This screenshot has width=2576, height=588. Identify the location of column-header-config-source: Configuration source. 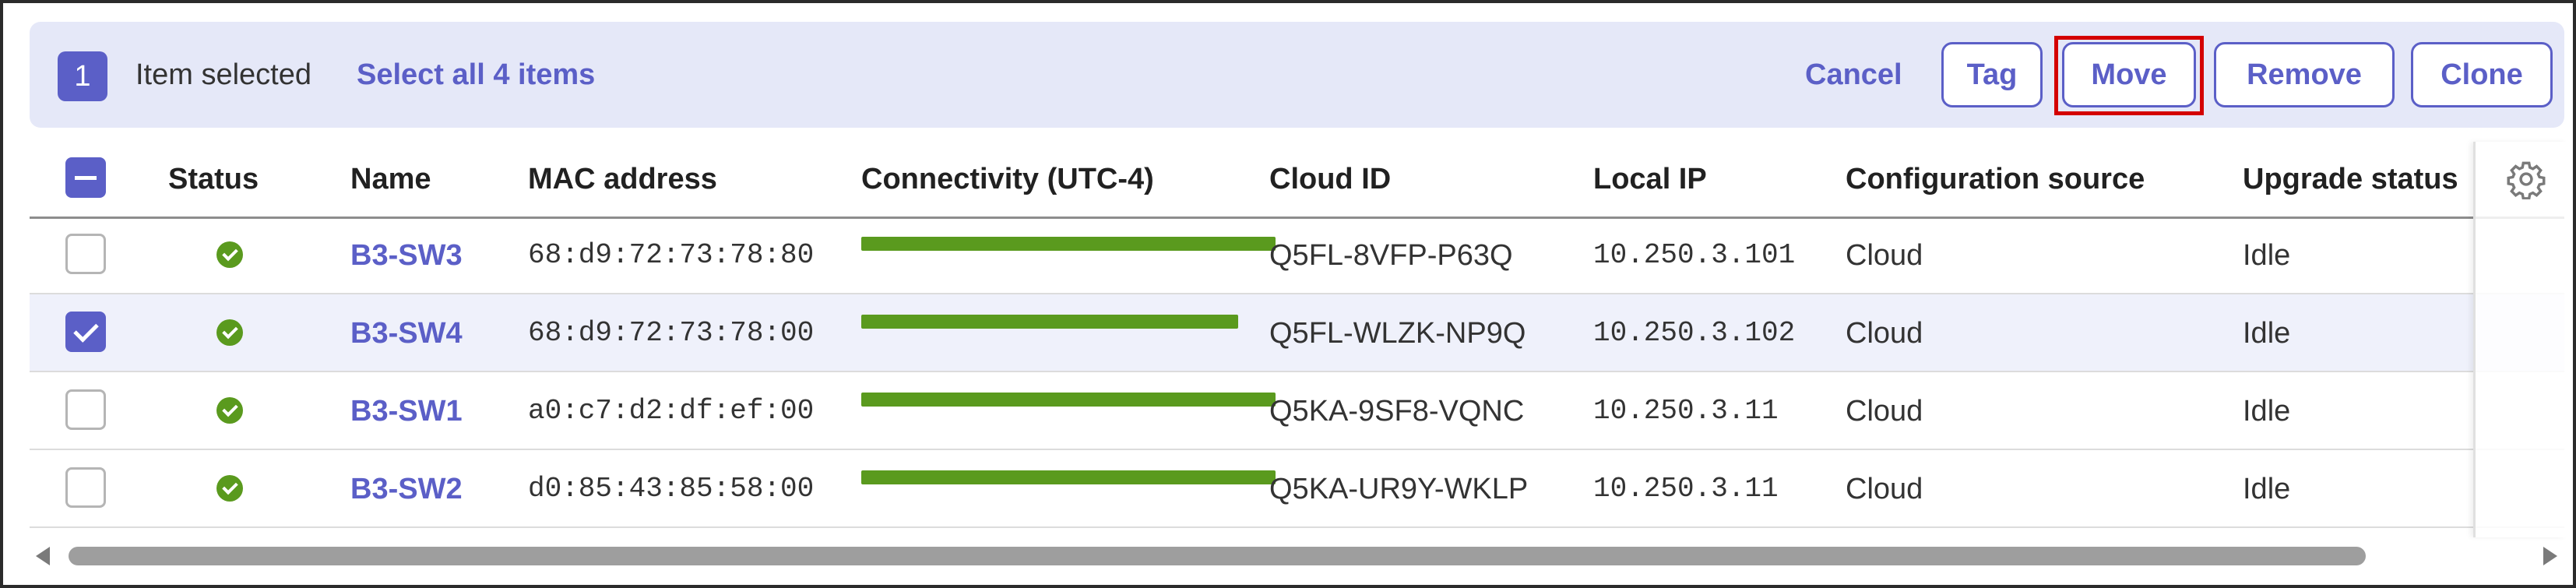
(1995, 179).